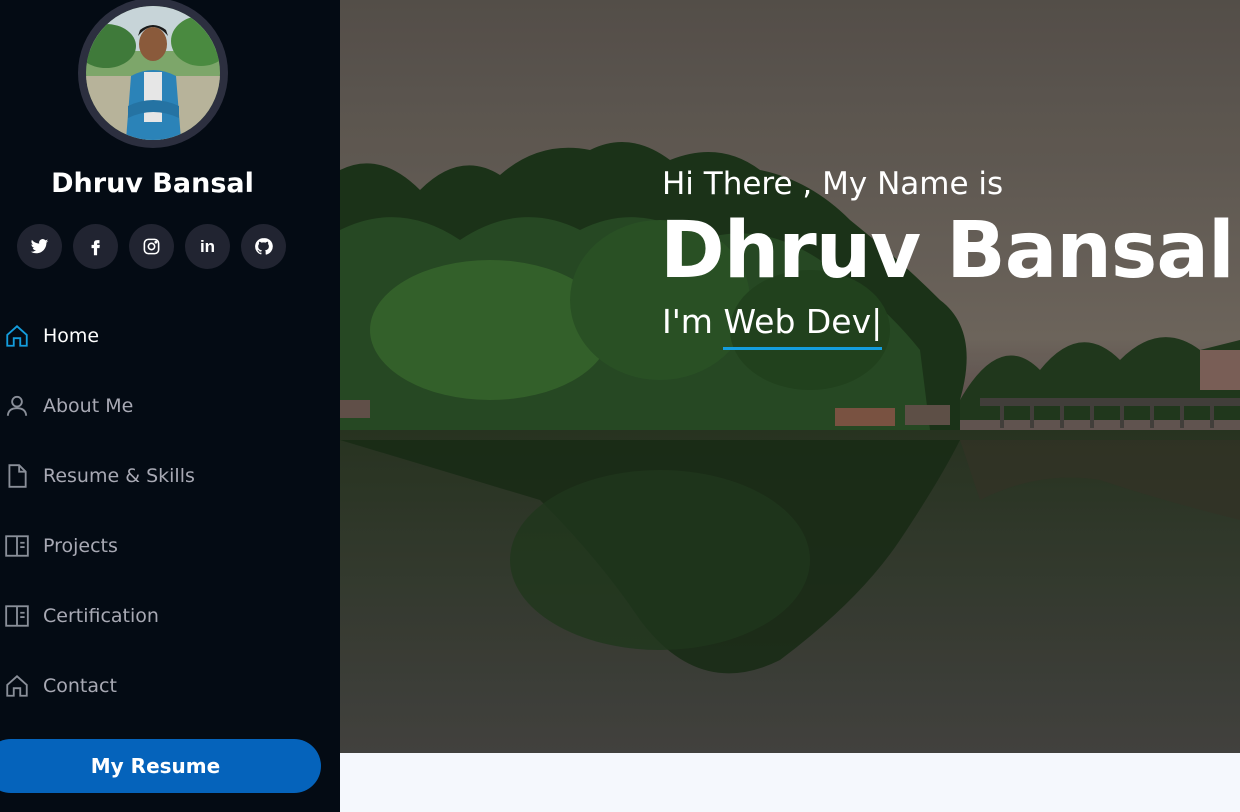 This screenshot has height=812, width=1240. I want to click on nav-item-certification: Certification, so click(99, 616).